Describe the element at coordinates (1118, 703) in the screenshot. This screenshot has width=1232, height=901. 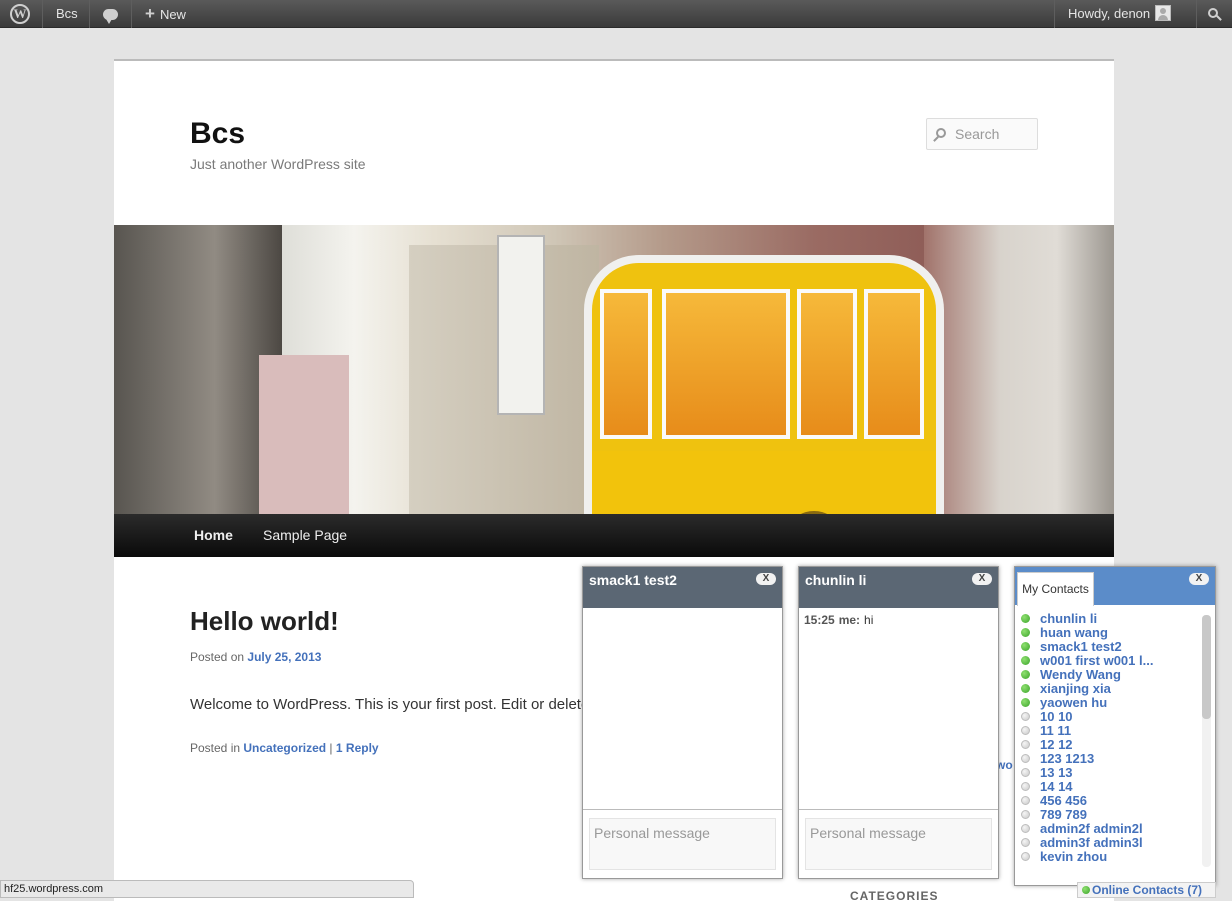
I see `contact-item: yaowen hu` at that location.